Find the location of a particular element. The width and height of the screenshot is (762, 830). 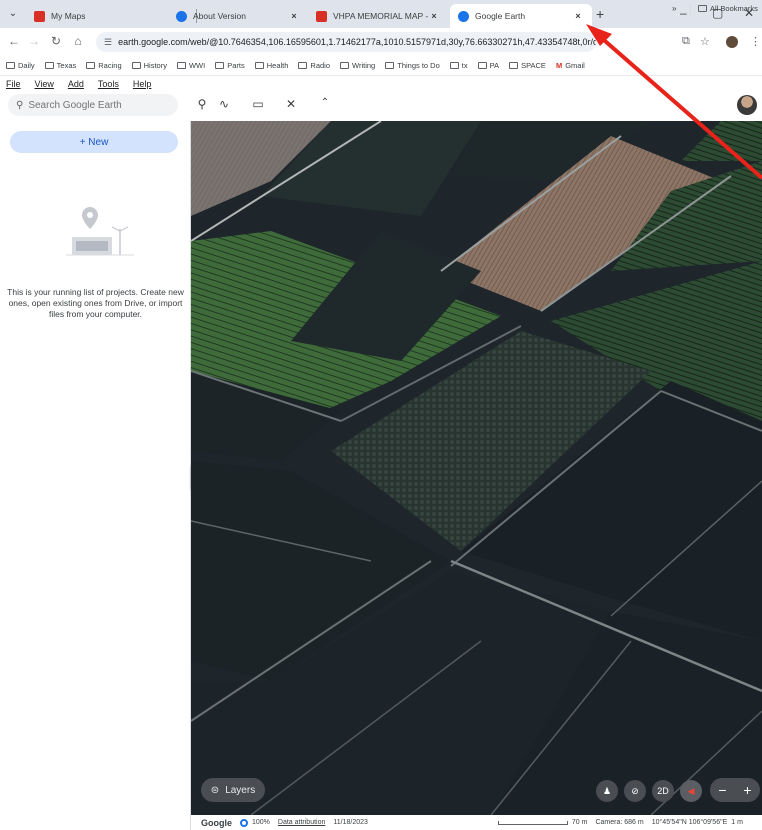

location-off-icon: ⊘ is located at coordinates (635, 791).